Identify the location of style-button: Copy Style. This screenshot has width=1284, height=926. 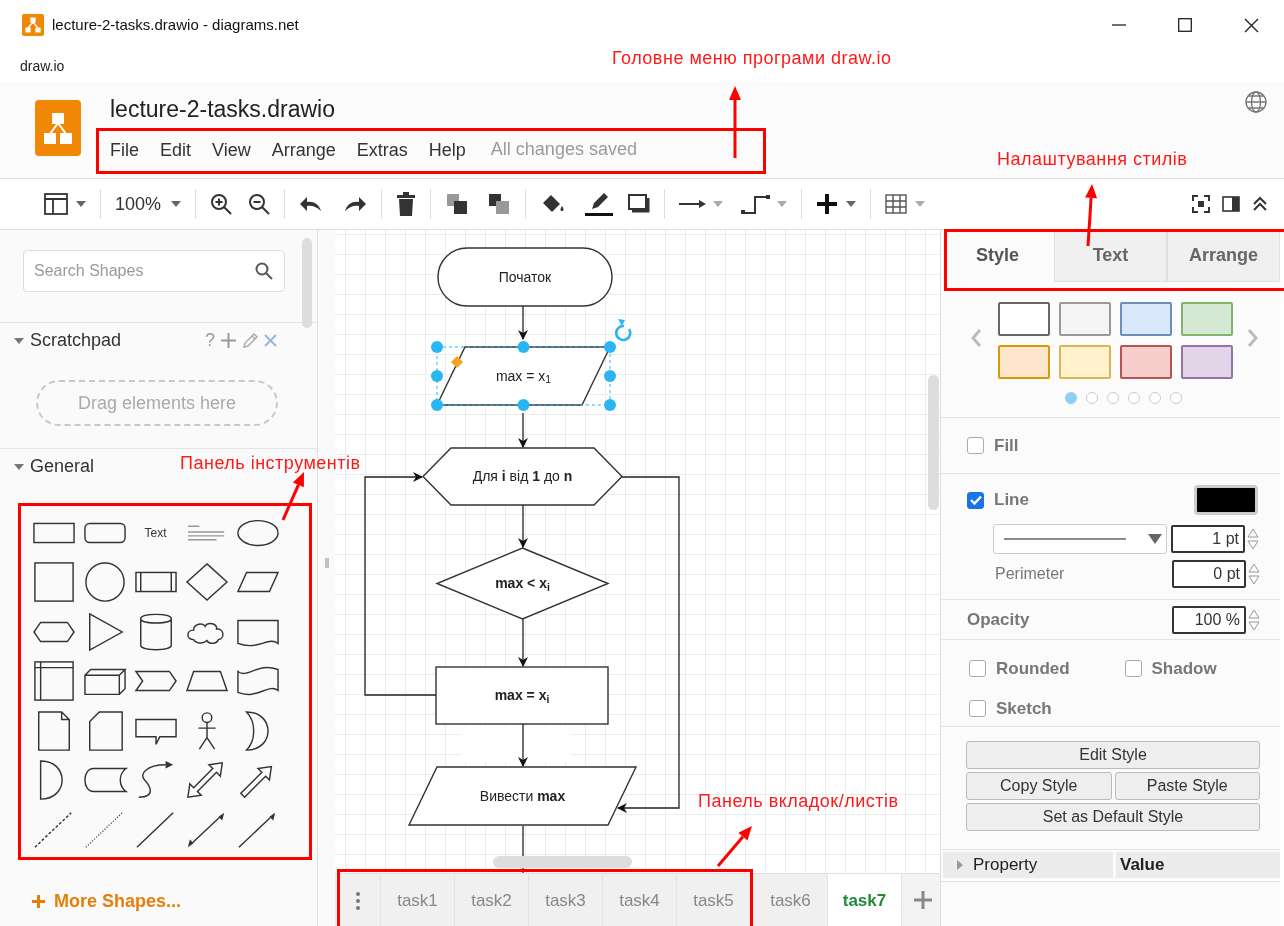
(1039, 786).